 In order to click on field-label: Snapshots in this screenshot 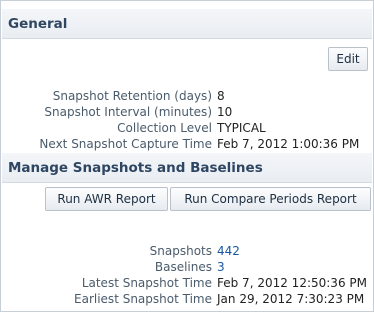, I will do `click(180, 251)`.